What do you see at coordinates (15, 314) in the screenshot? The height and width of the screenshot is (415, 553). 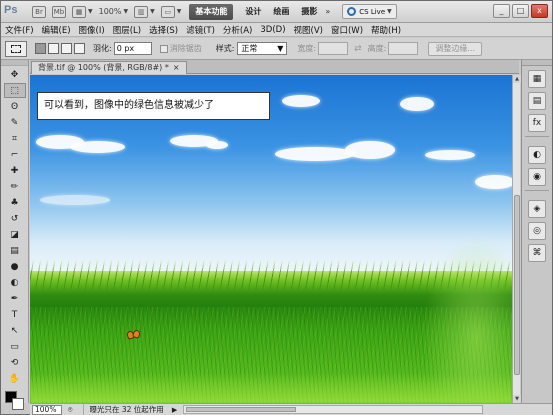 I see `type-tool: T` at bounding box center [15, 314].